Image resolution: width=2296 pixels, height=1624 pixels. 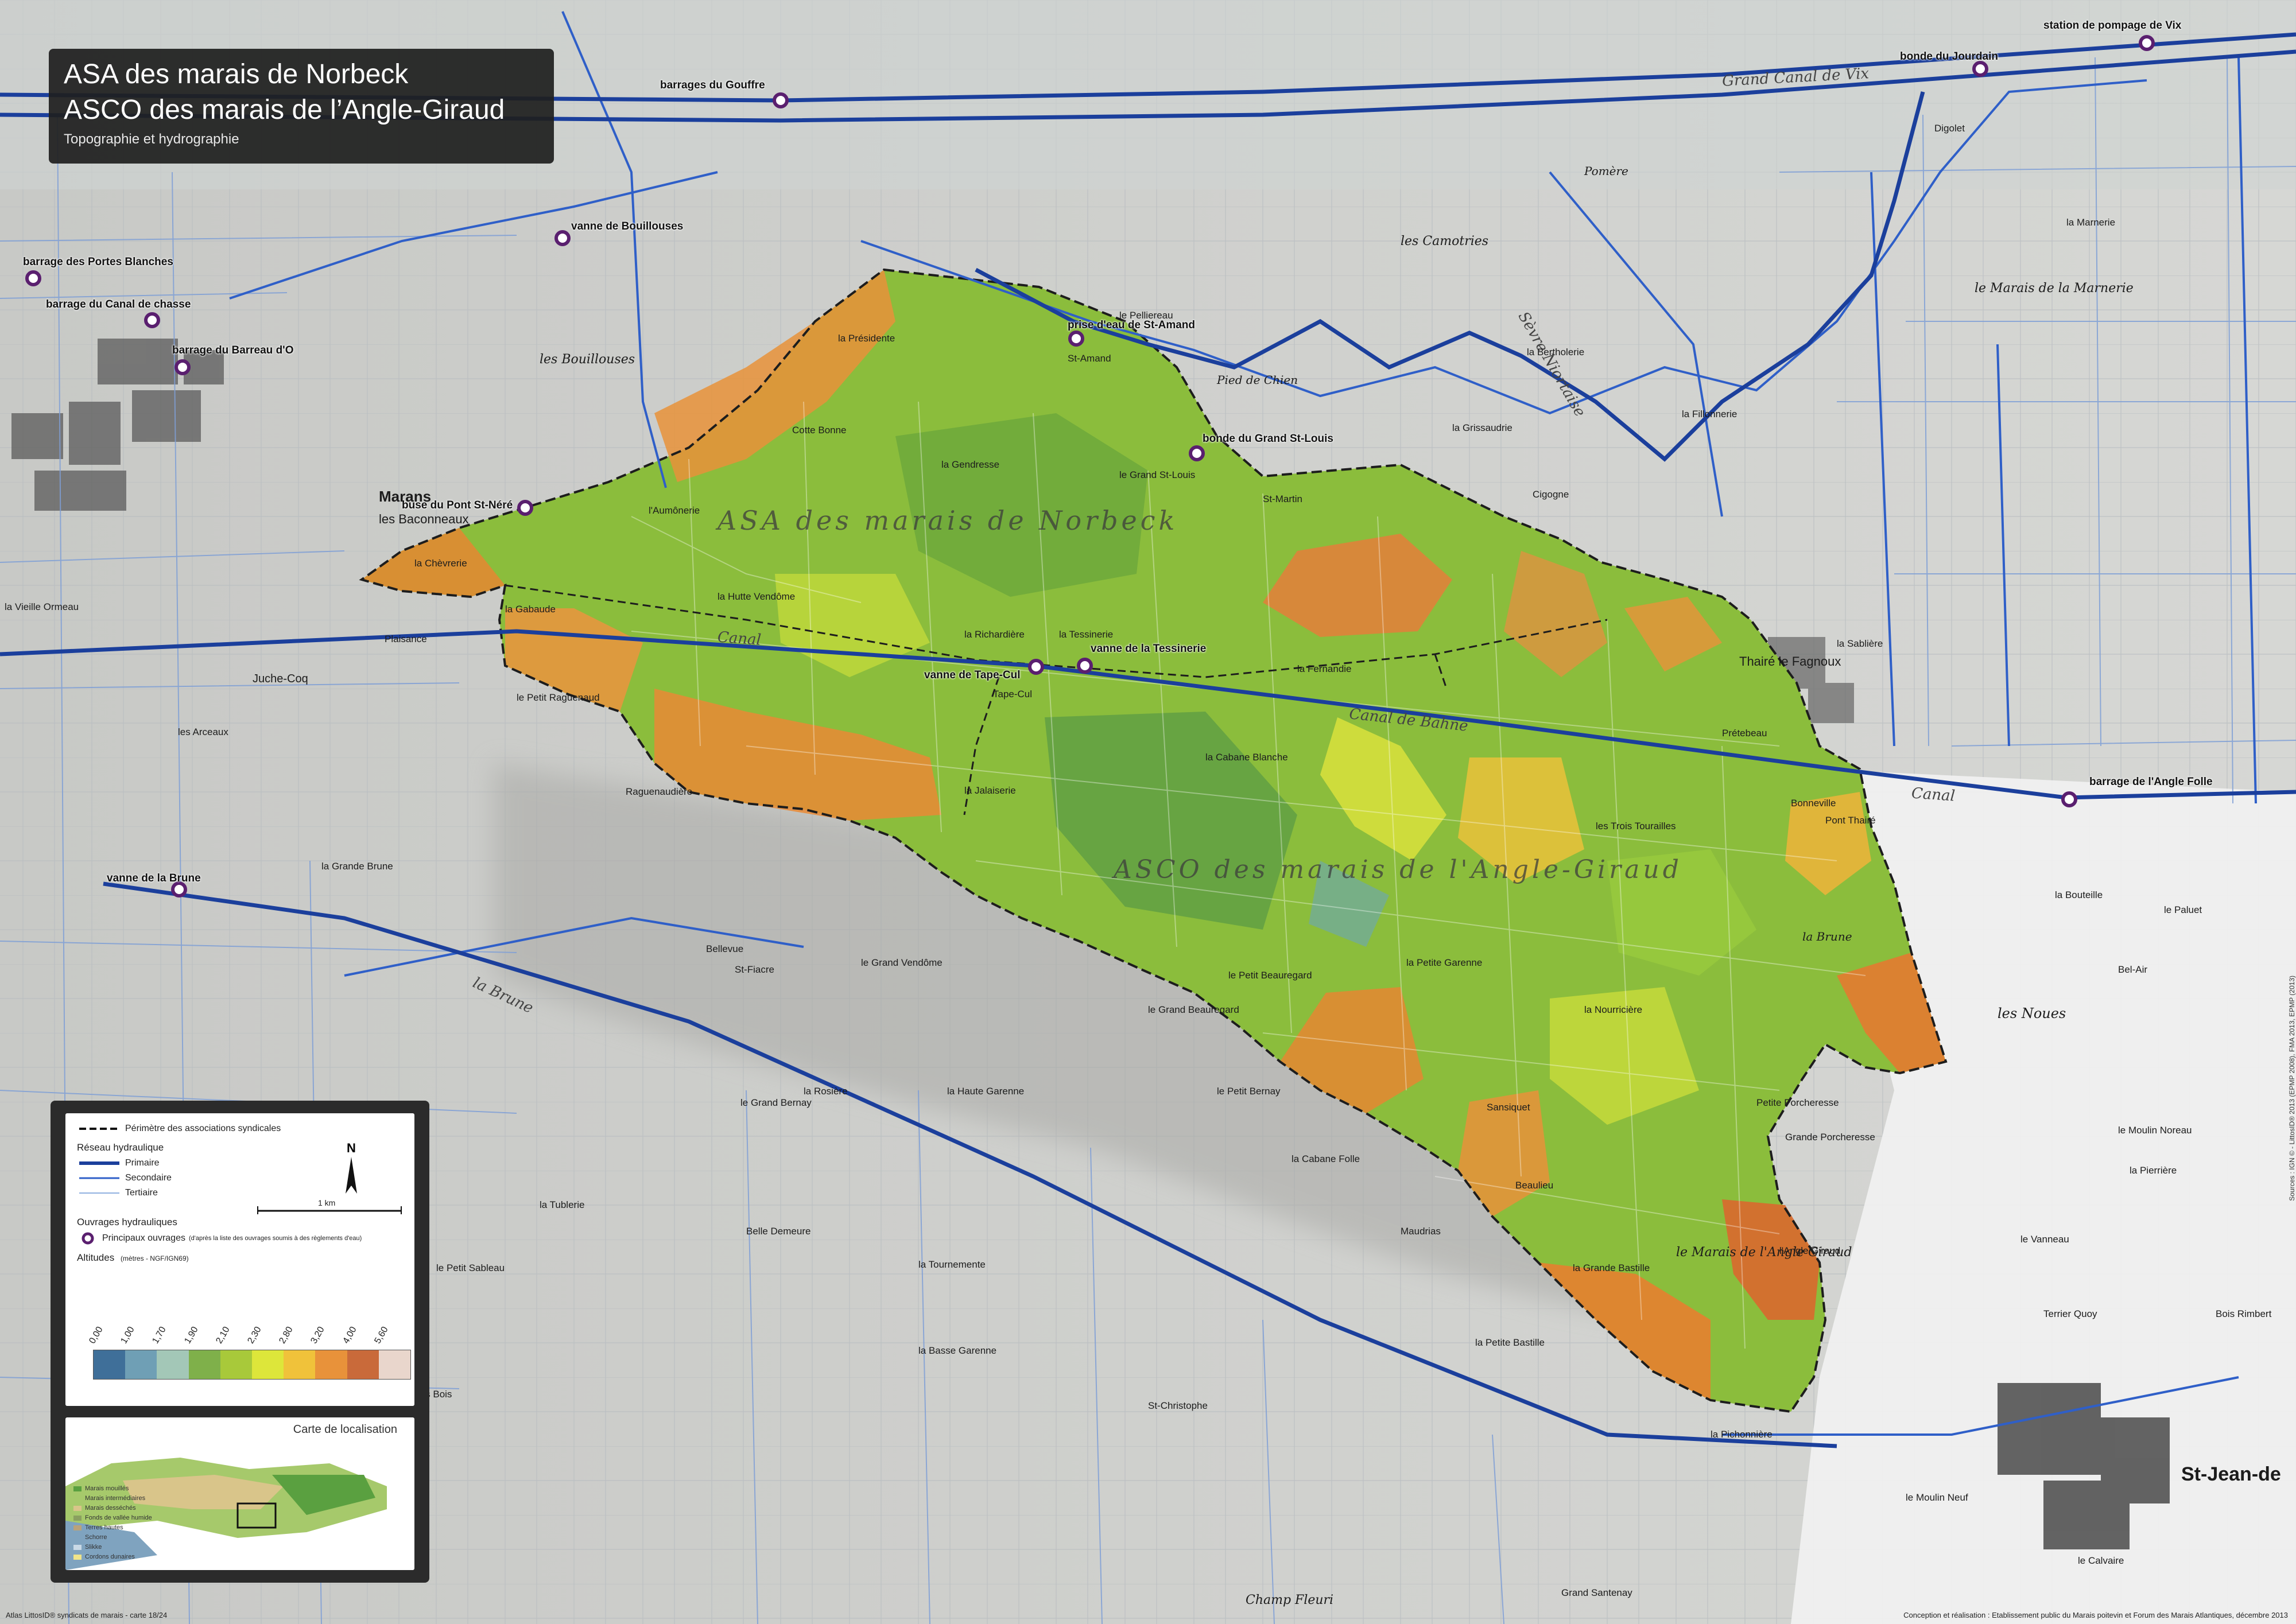 I want to click on place-label: Cotte Bonne, so click(x=819, y=430).